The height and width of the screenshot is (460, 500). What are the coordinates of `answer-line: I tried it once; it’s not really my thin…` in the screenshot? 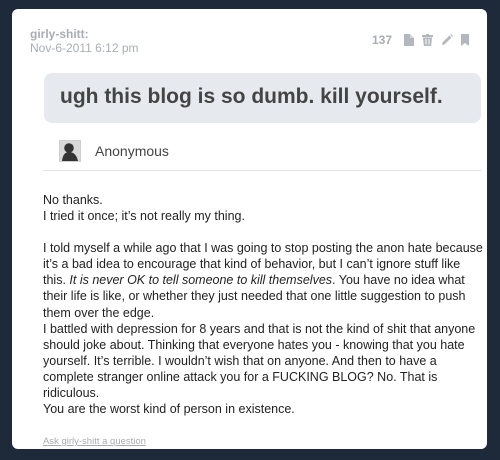 It's located at (144, 216).